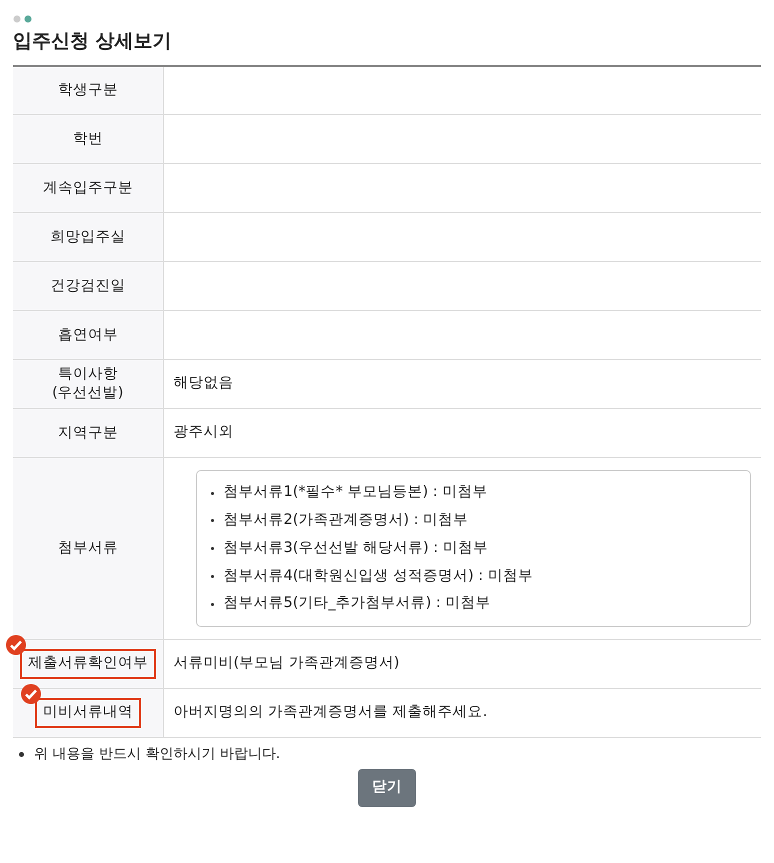  I want to click on row-label: 학번, so click(88, 139).